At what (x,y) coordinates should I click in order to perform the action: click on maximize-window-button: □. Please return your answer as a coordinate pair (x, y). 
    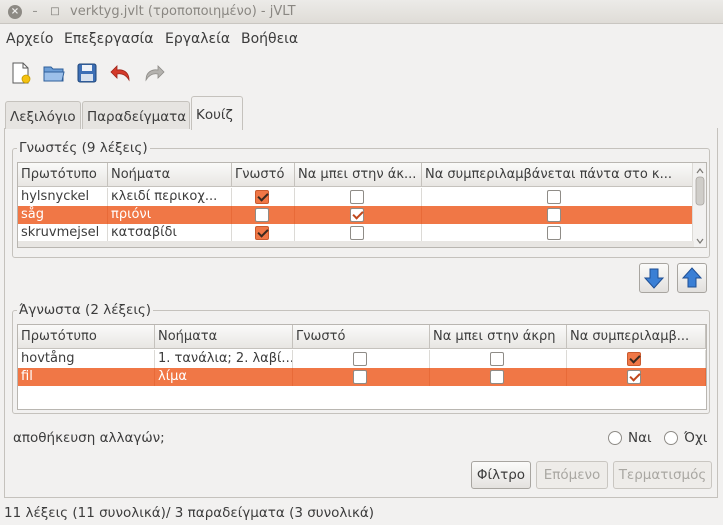
    Looking at the image, I should click on (55, 12).